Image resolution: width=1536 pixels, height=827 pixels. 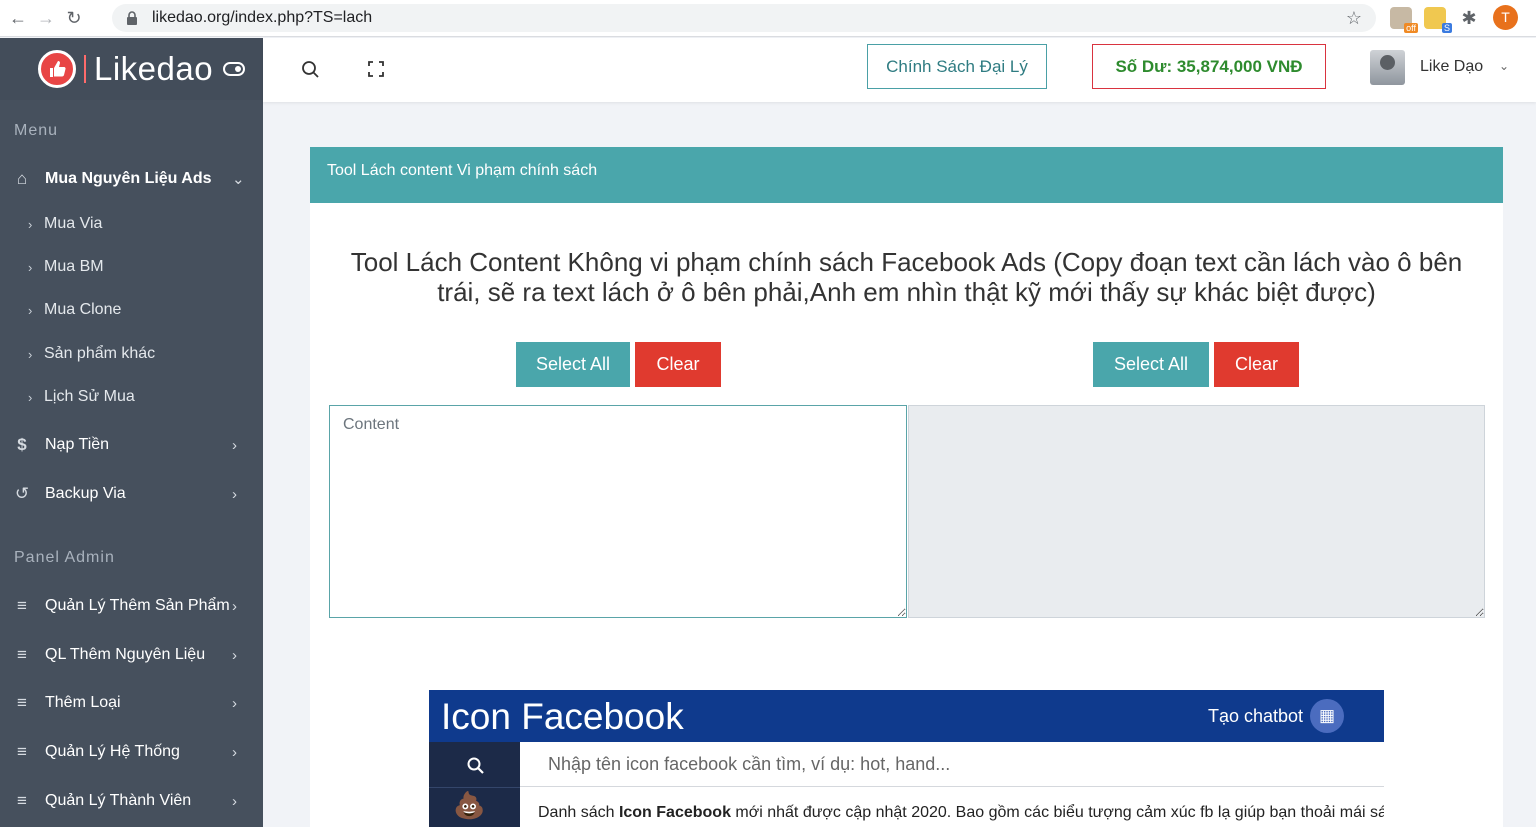 I want to click on content-input, so click(x=618, y=511).